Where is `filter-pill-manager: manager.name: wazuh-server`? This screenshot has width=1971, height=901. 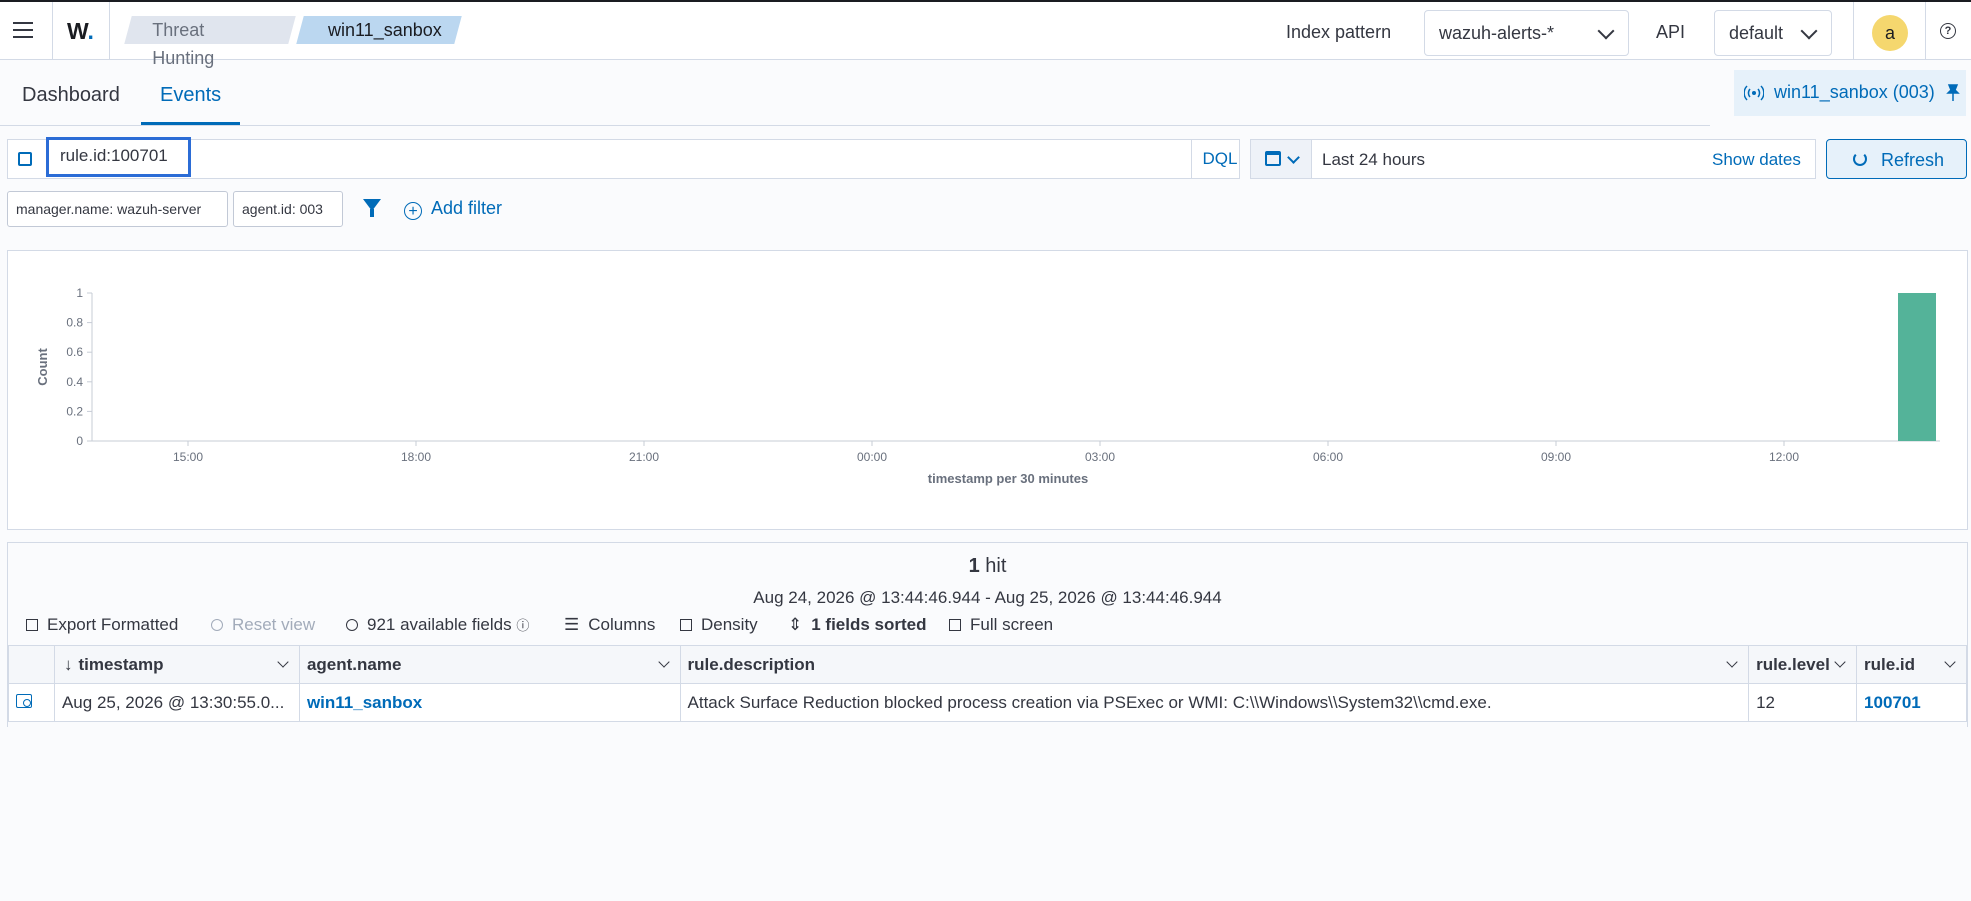 filter-pill-manager: manager.name: wazuh-server is located at coordinates (117, 209).